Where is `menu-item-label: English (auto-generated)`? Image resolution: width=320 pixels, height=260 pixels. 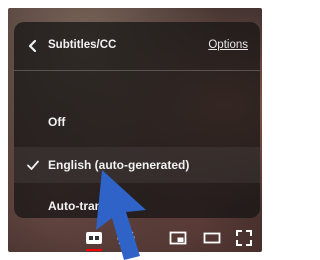
menu-item-label: English (auto-generated) is located at coordinates (119, 165).